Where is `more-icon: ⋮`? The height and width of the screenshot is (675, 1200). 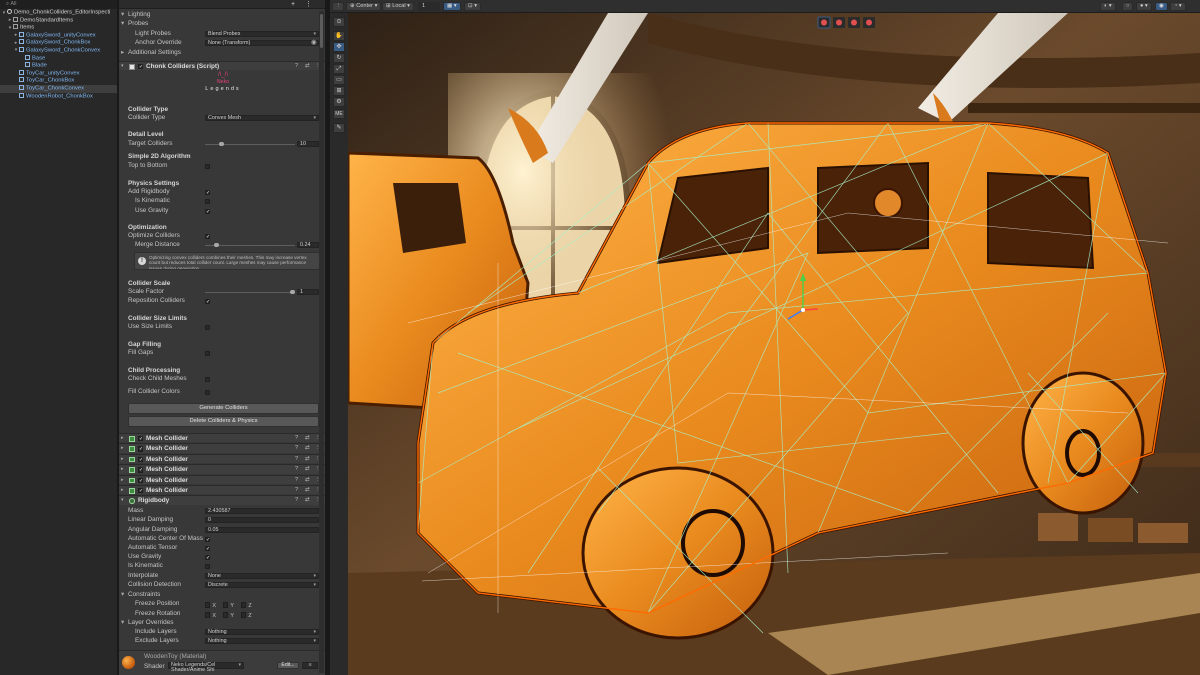 more-icon: ⋮ is located at coordinates (308, 4).